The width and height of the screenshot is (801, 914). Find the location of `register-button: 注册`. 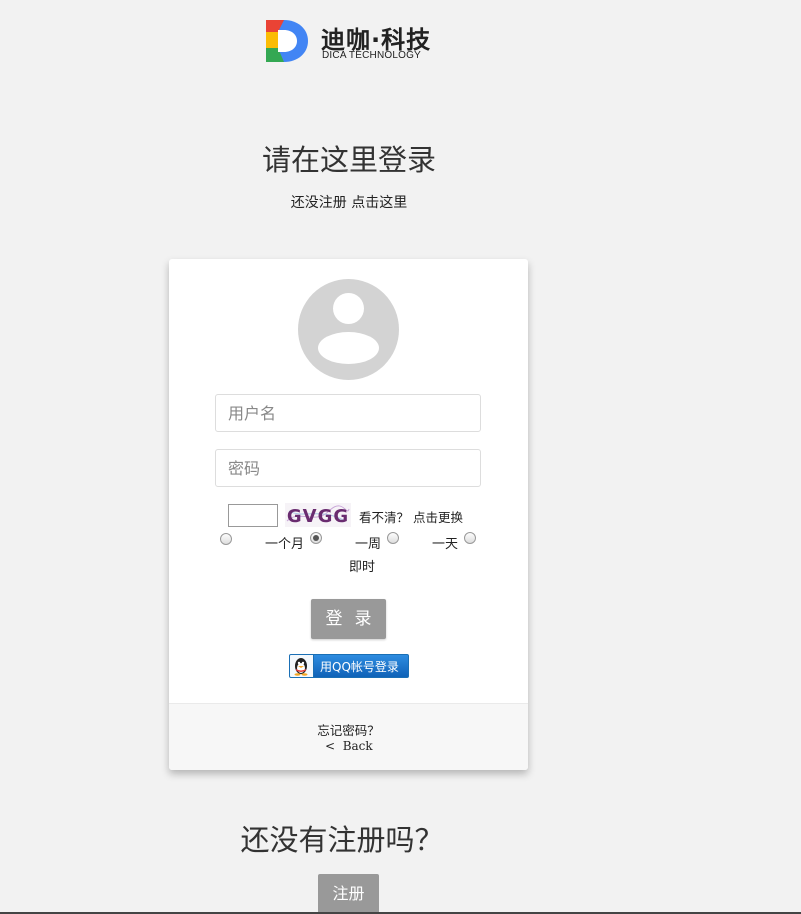

register-button: 注册 is located at coordinates (348, 894).